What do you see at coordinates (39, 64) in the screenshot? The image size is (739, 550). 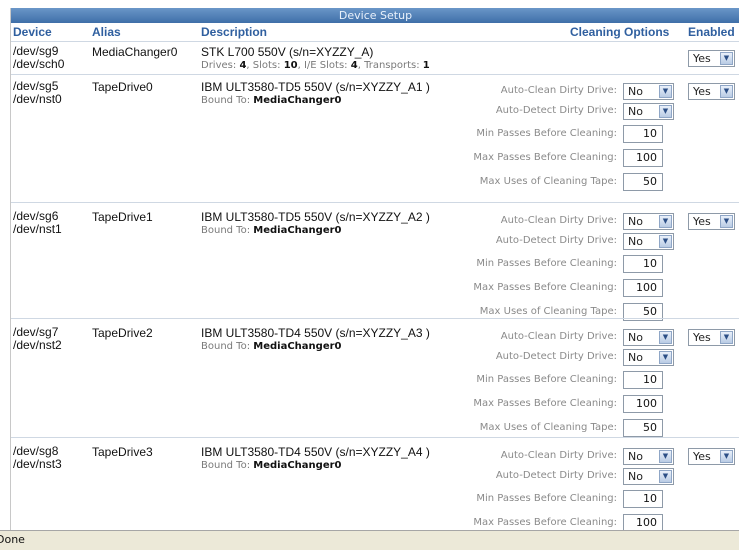 I see `device-path-secondary: /dev/sch0` at bounding box center [39, 64].